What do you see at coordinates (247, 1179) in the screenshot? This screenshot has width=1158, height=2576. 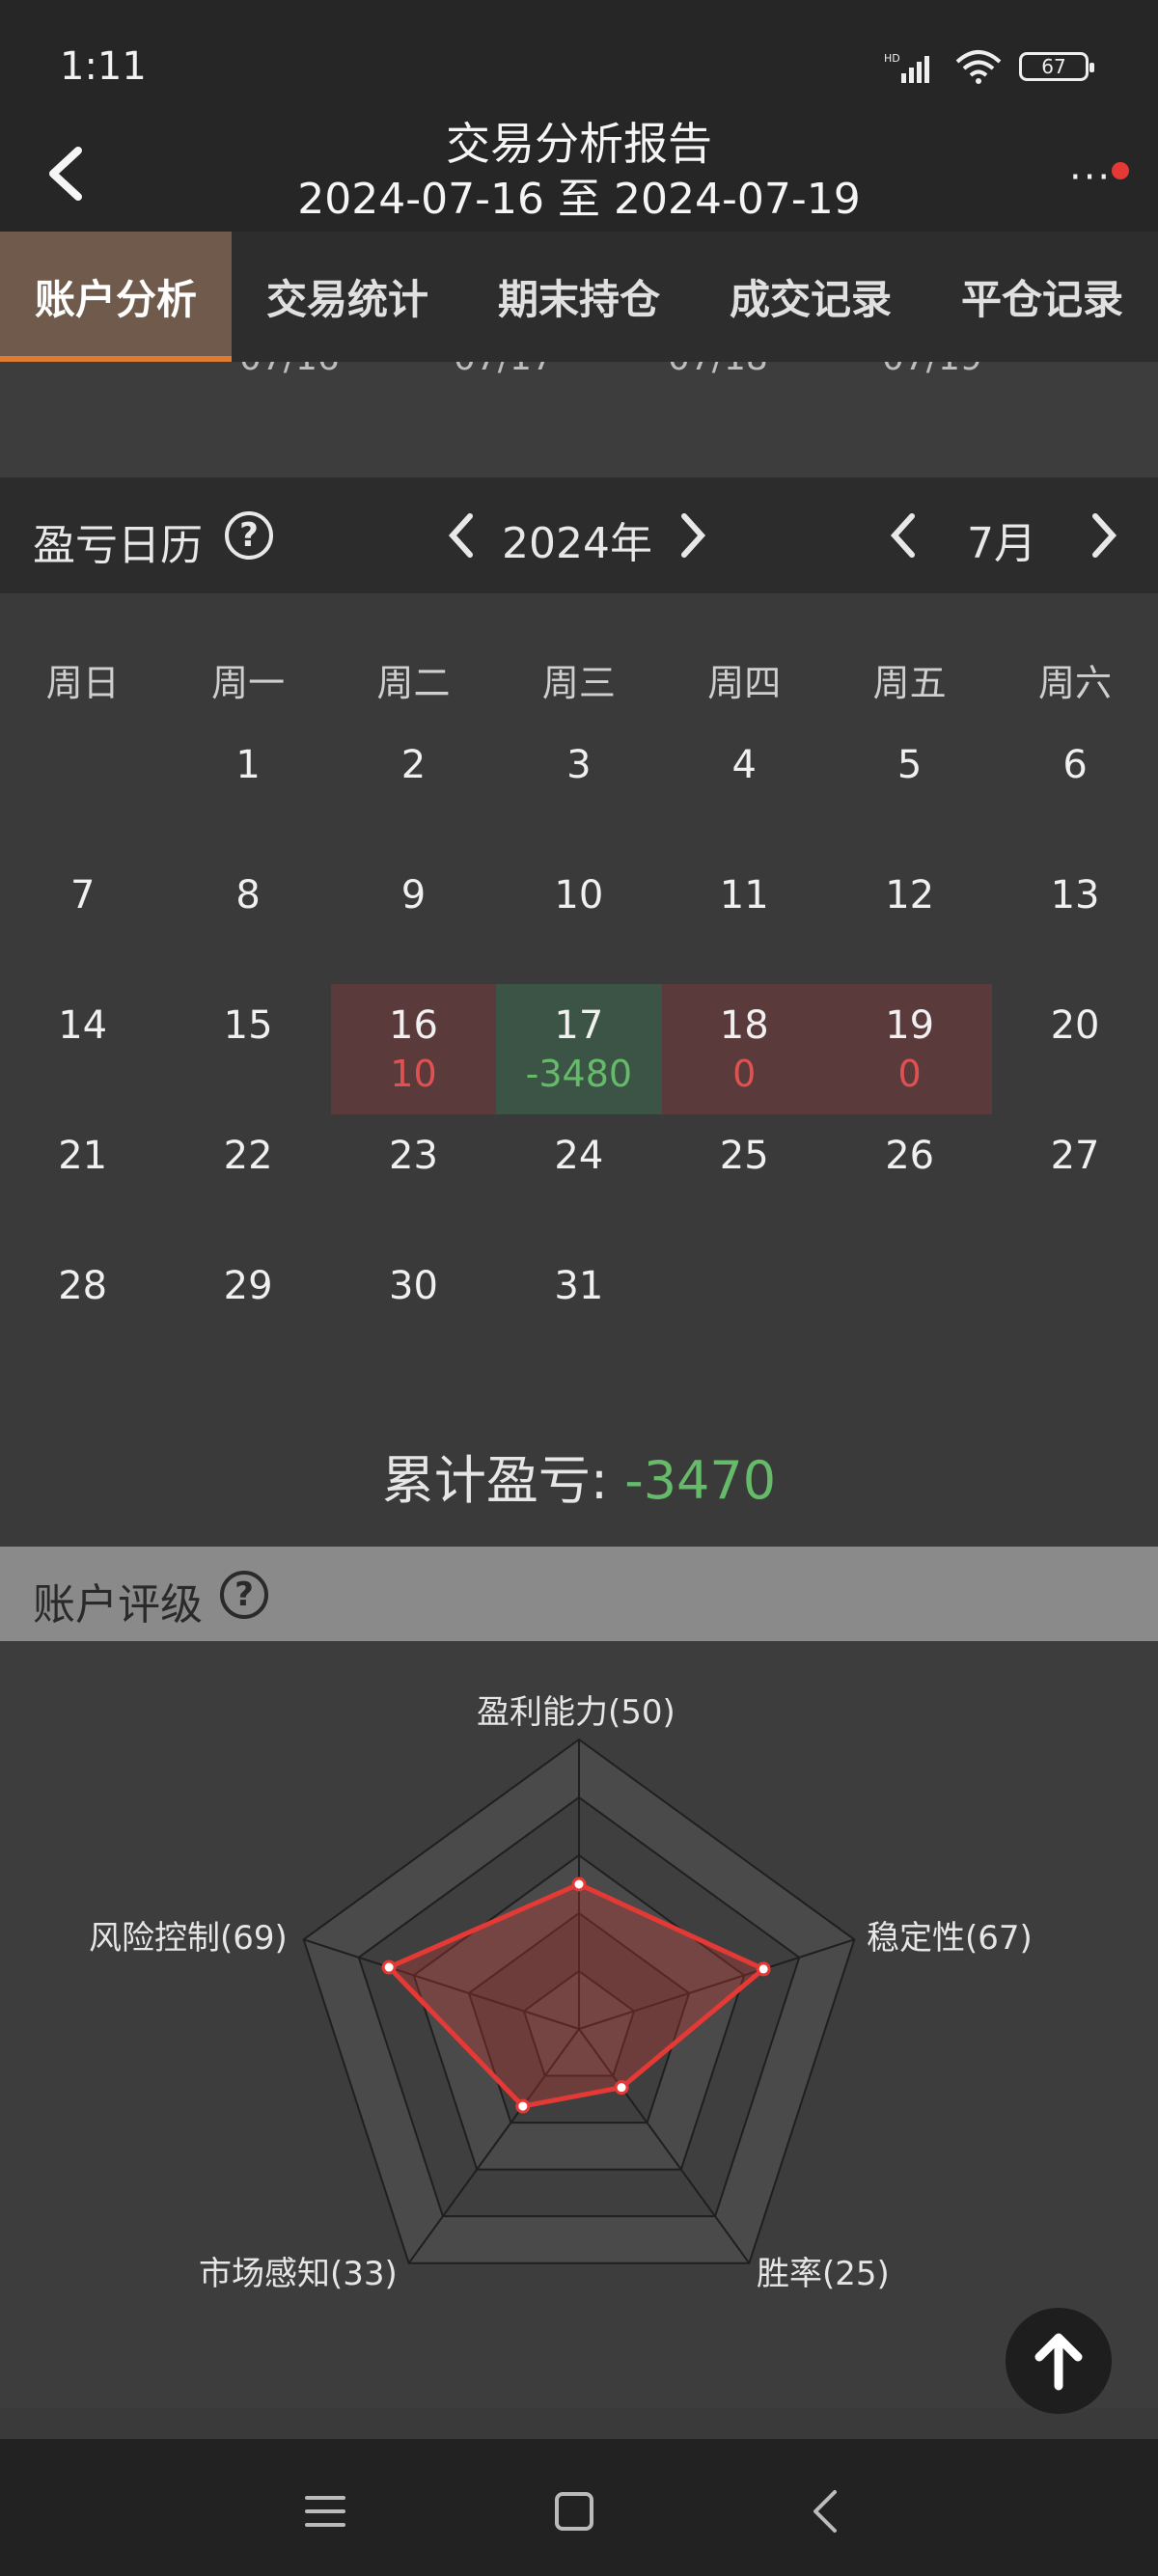 I see `calendar-day-22: 22` at bounding box center [247, 1179].